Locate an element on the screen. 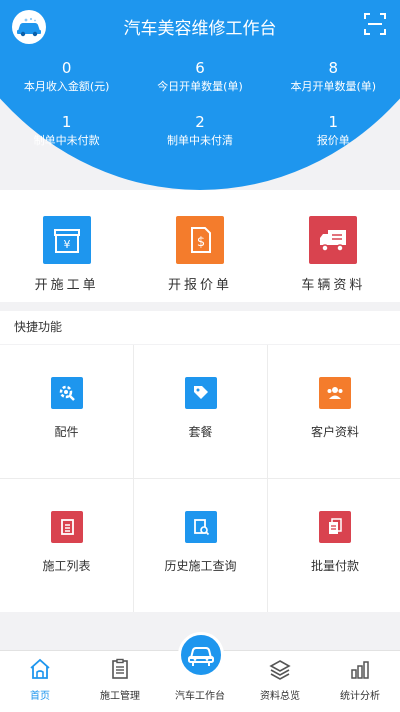 The height and width of the screenshot is (712, 400). stat-unpaid: 1 制单中未付款 is located at coordinates (66, 139).